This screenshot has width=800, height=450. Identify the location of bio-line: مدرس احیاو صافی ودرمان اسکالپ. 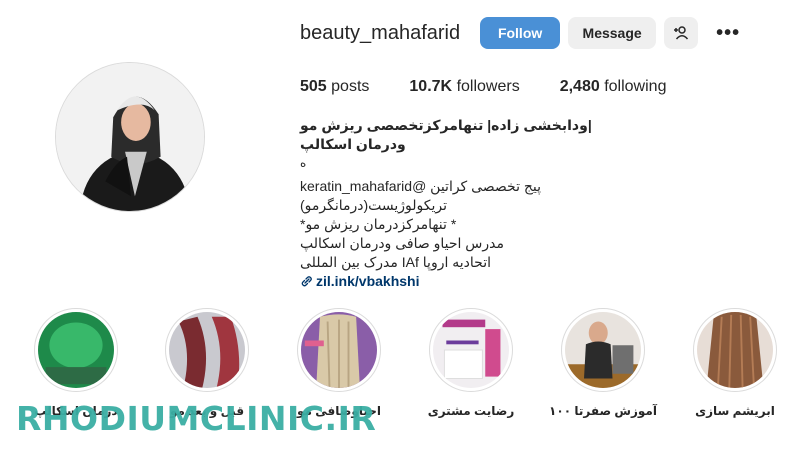
(402, 243).